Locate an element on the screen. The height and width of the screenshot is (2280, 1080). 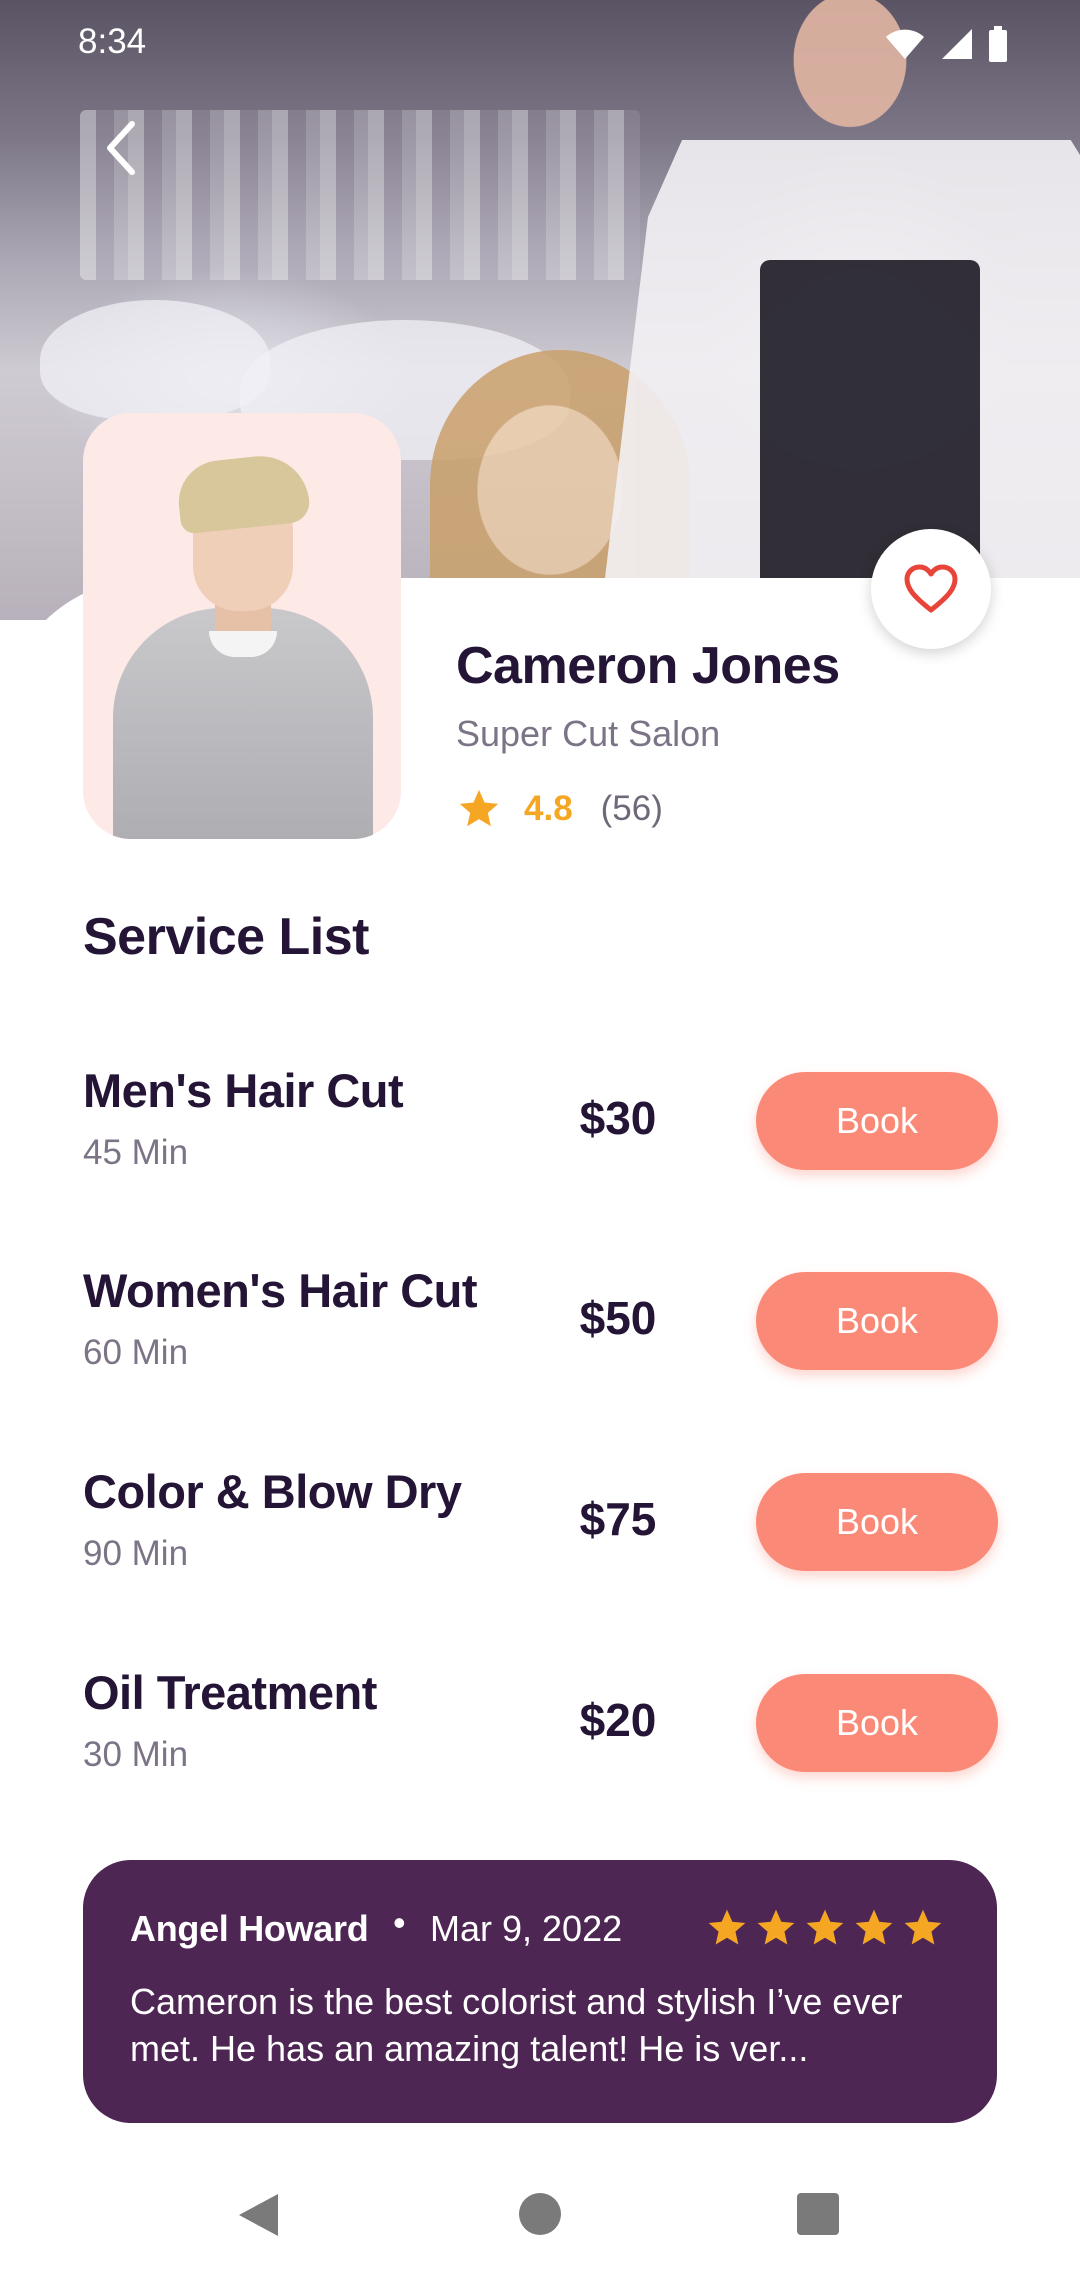
nav-home-icon is located at coordinates (540, 2214).